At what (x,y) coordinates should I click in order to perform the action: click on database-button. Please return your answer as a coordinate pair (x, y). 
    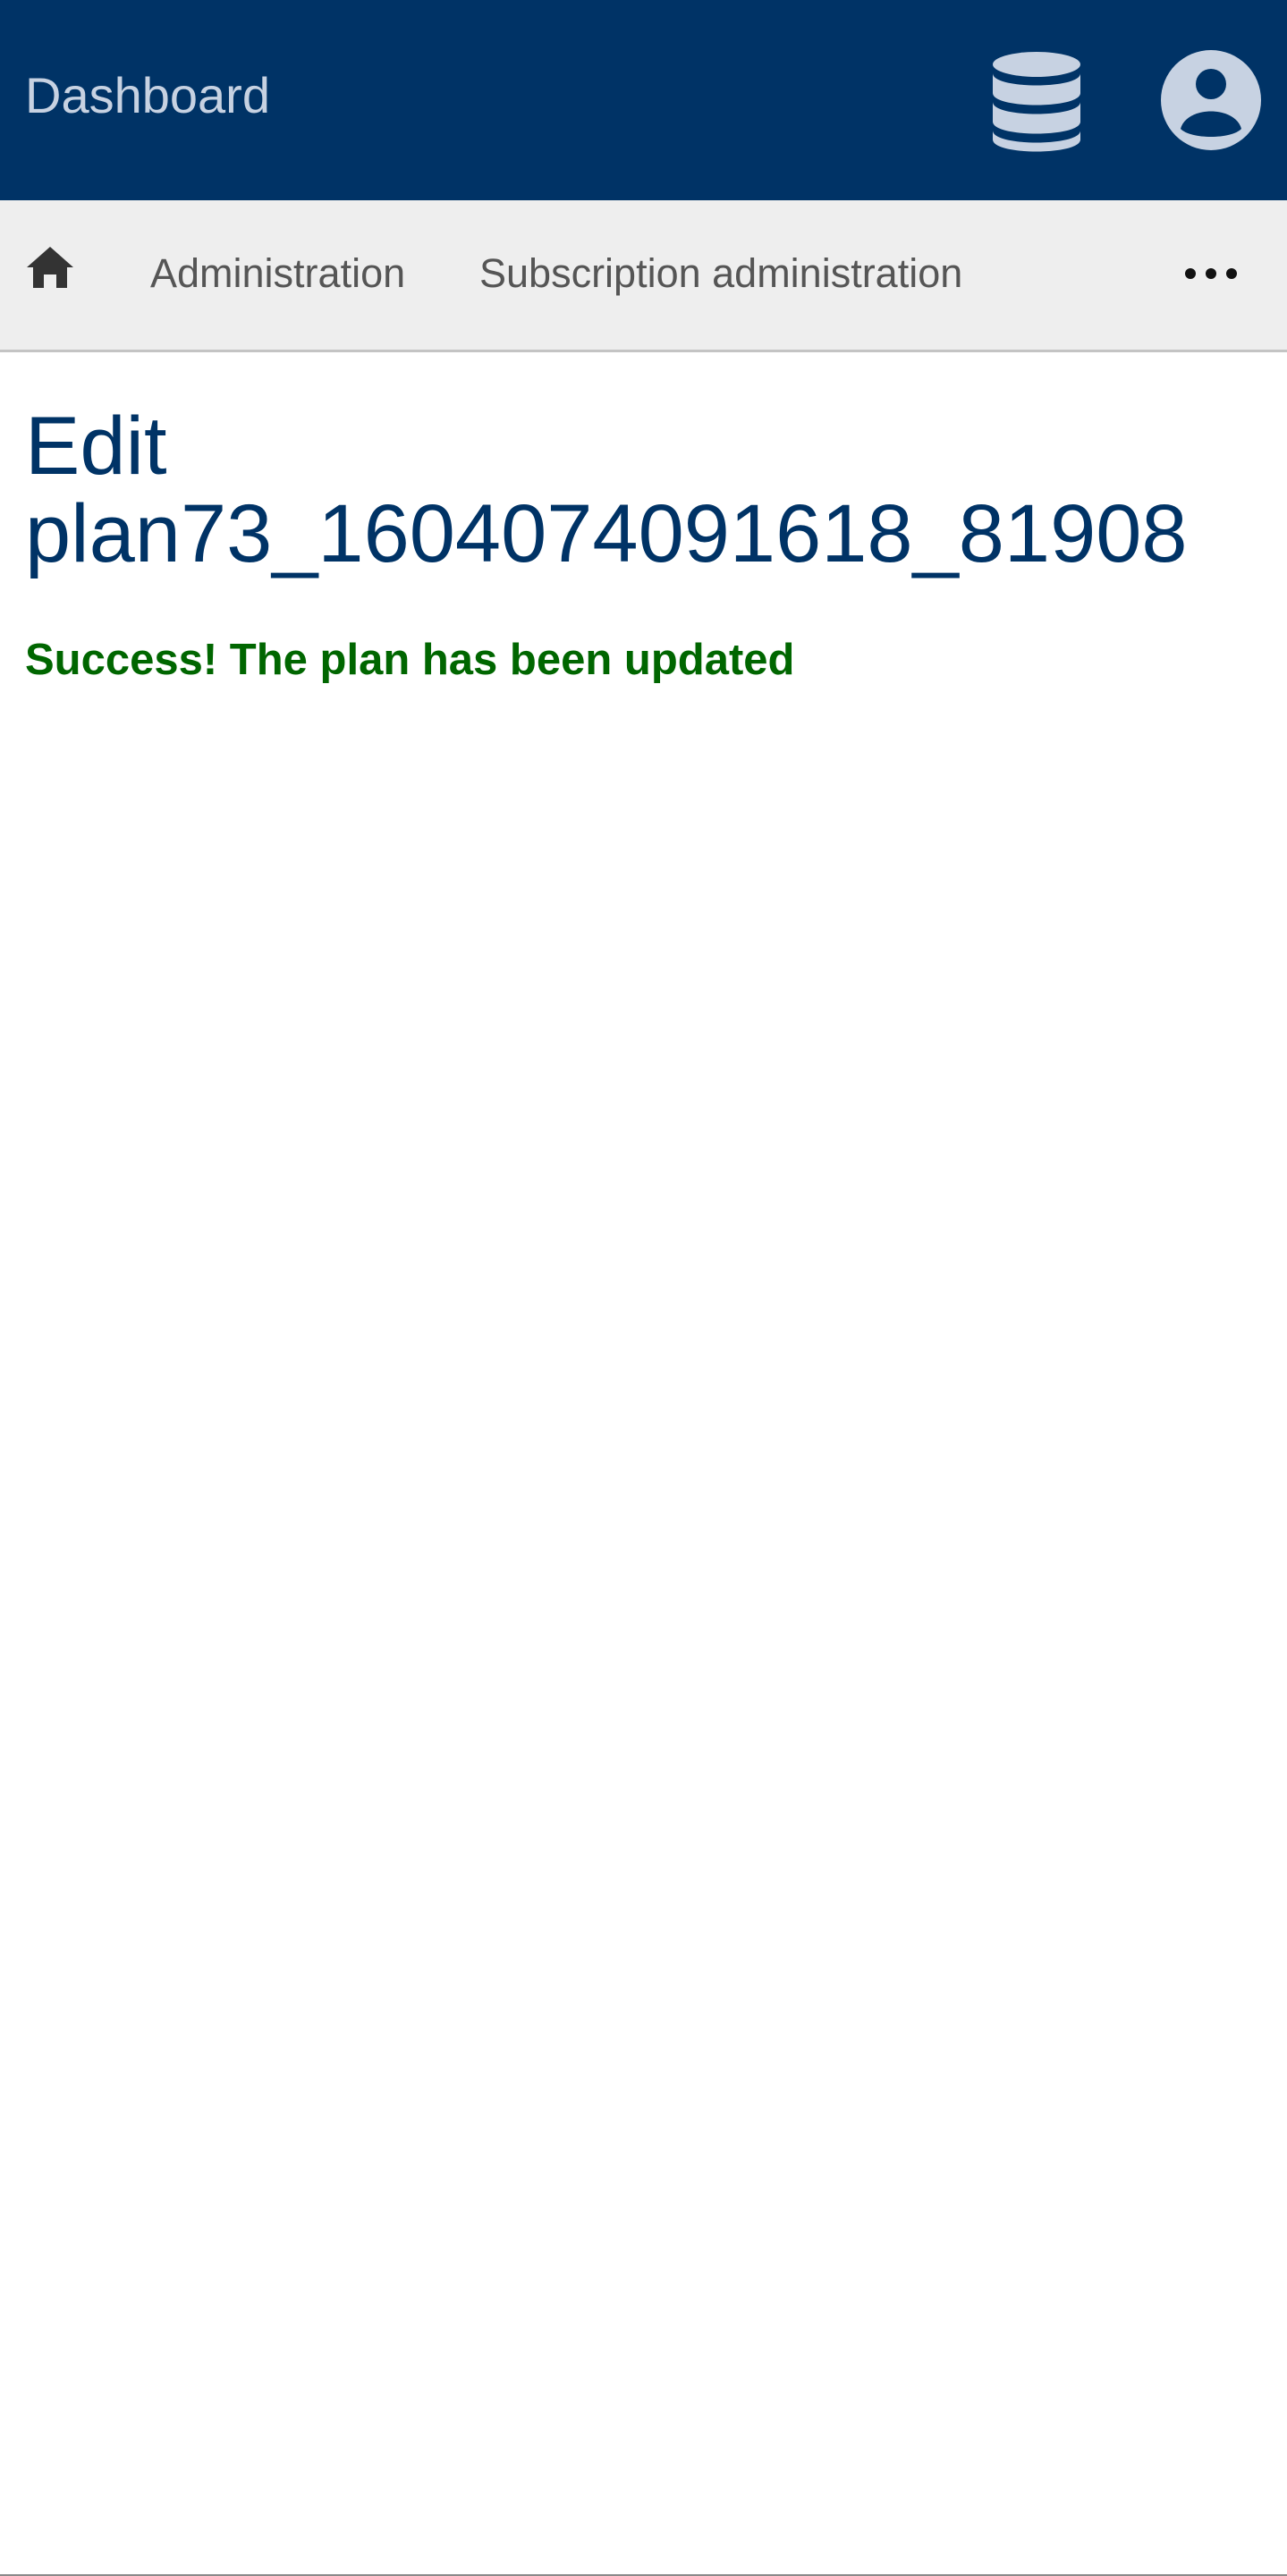
    Looking at the image, I should click on (1036, 100).